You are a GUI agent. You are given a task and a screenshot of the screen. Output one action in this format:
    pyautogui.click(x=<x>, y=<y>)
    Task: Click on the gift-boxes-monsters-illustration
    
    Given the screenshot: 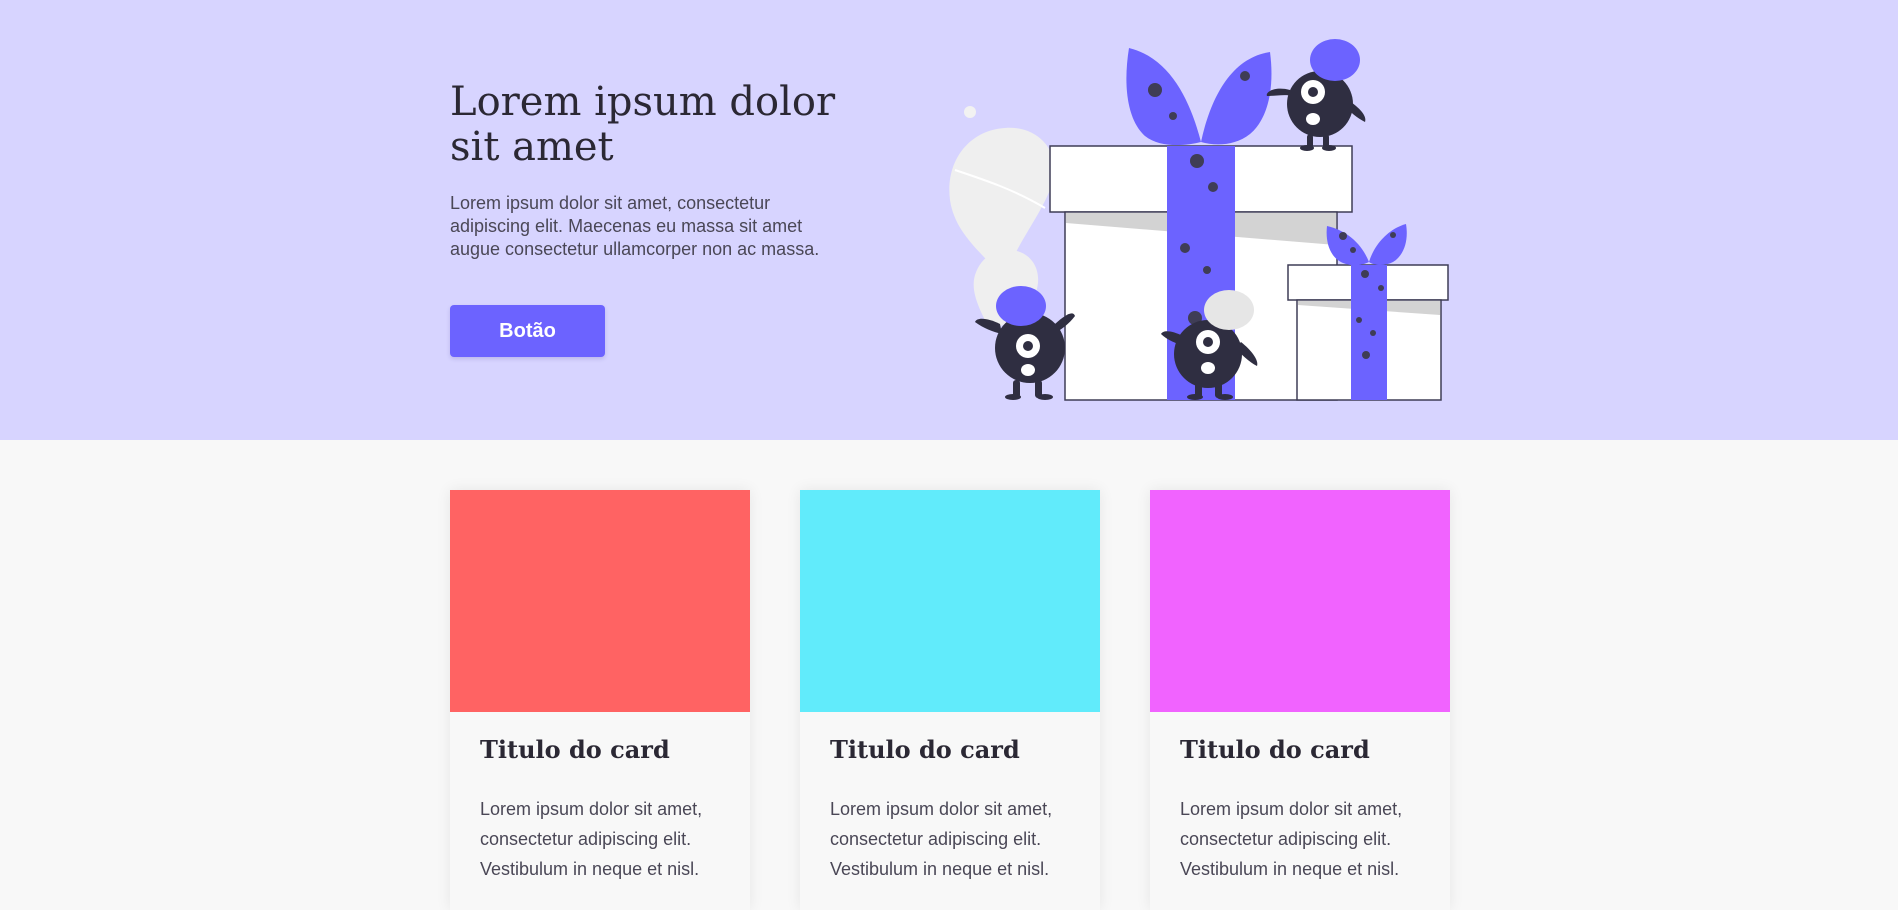 What is the action you would take?
    pyautogui.click(x=1199, y=220)
    